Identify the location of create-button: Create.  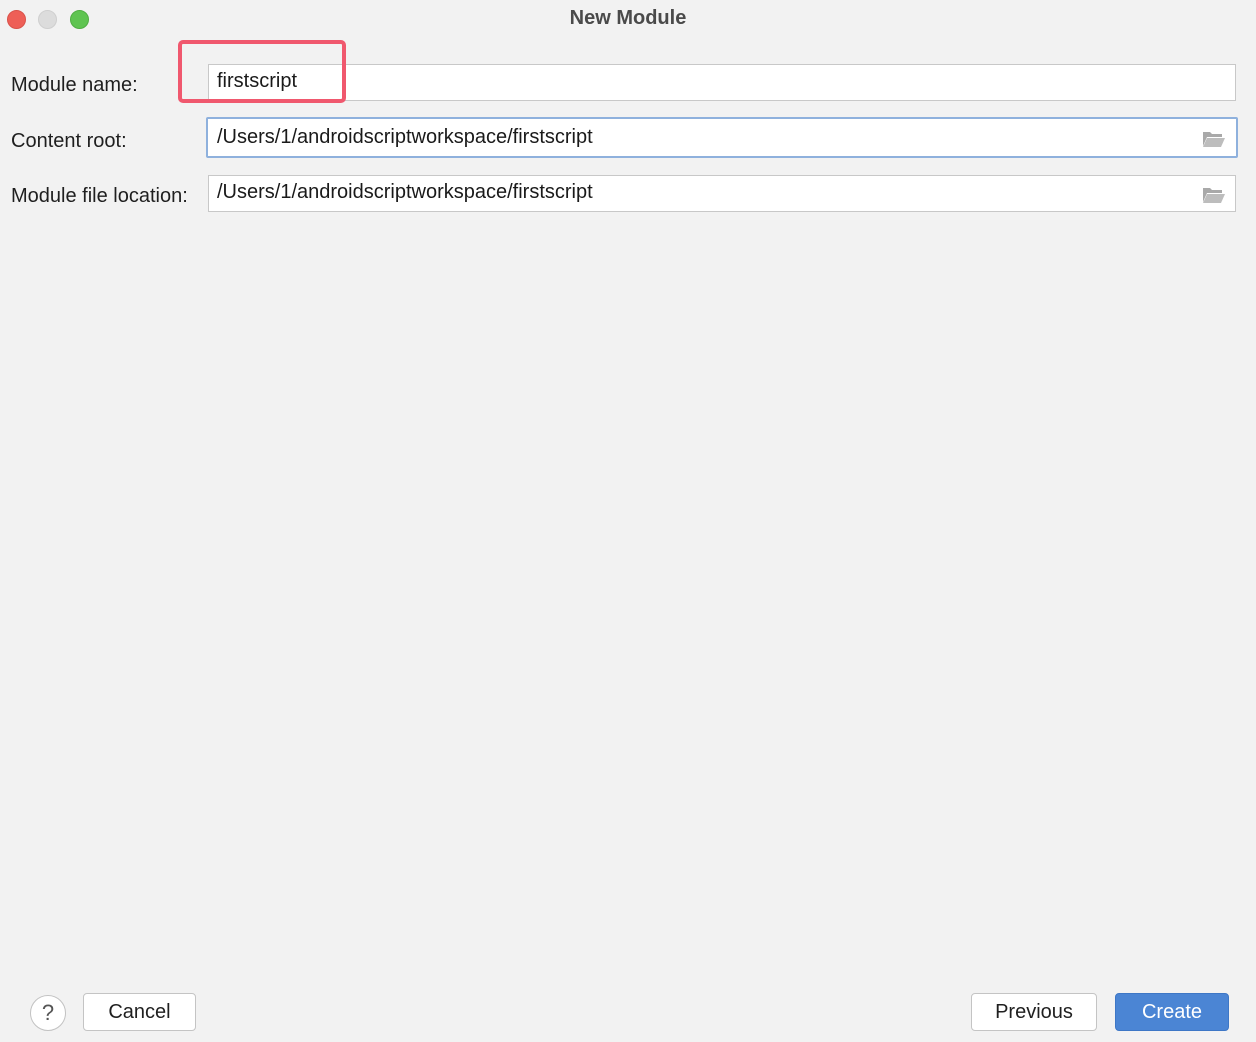
(1172, 1012).